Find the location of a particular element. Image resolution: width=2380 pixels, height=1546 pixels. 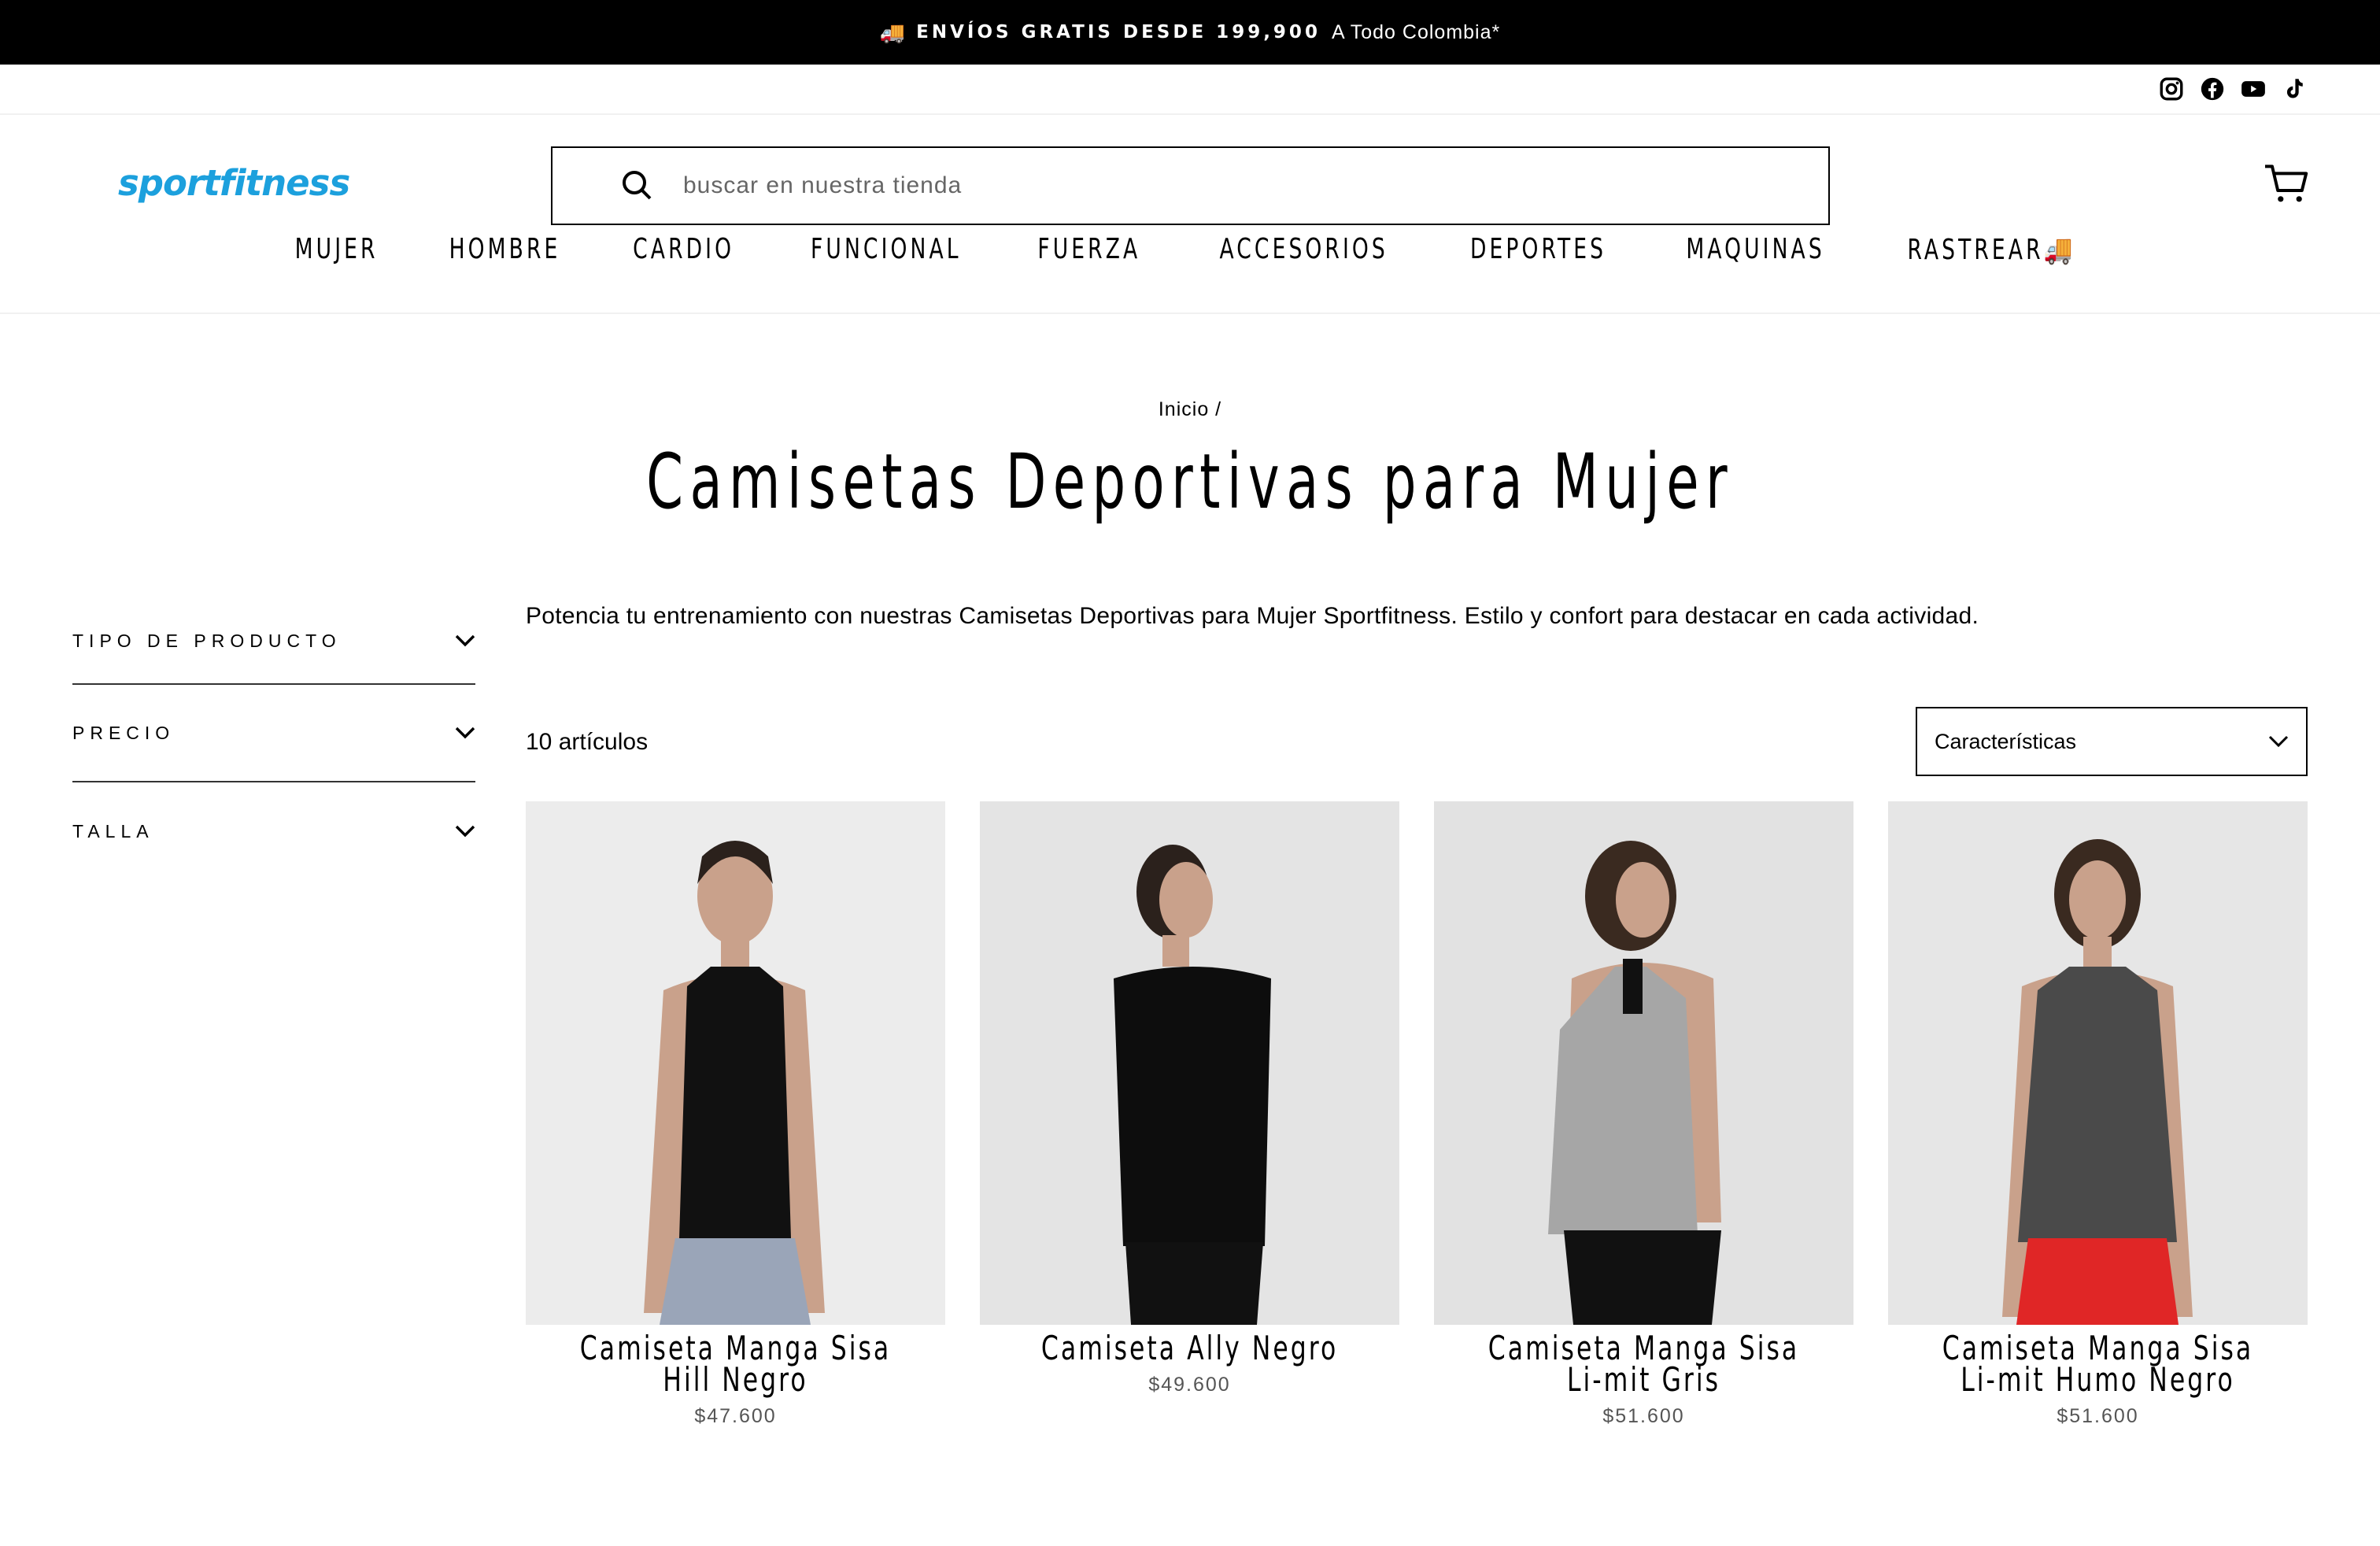

truck-icon: 🚚 is located at coordinates (893, 32).